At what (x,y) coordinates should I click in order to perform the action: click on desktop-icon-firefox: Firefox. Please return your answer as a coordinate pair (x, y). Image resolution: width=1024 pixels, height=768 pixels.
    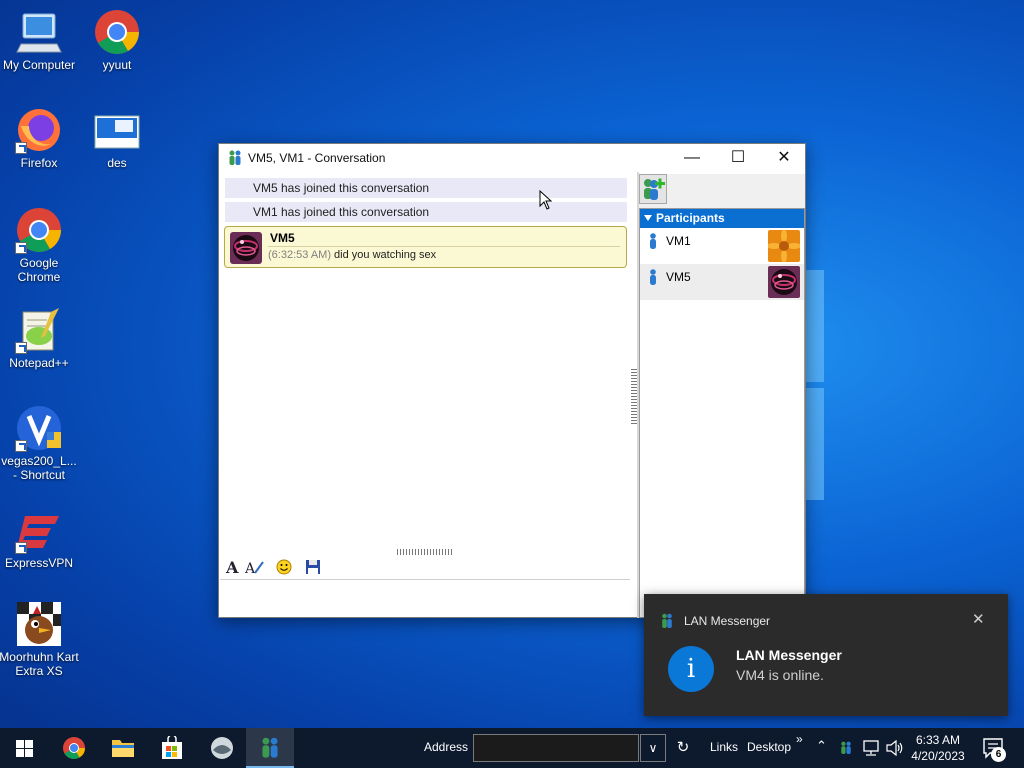
    Looking at the image, I should click on (39, 138).